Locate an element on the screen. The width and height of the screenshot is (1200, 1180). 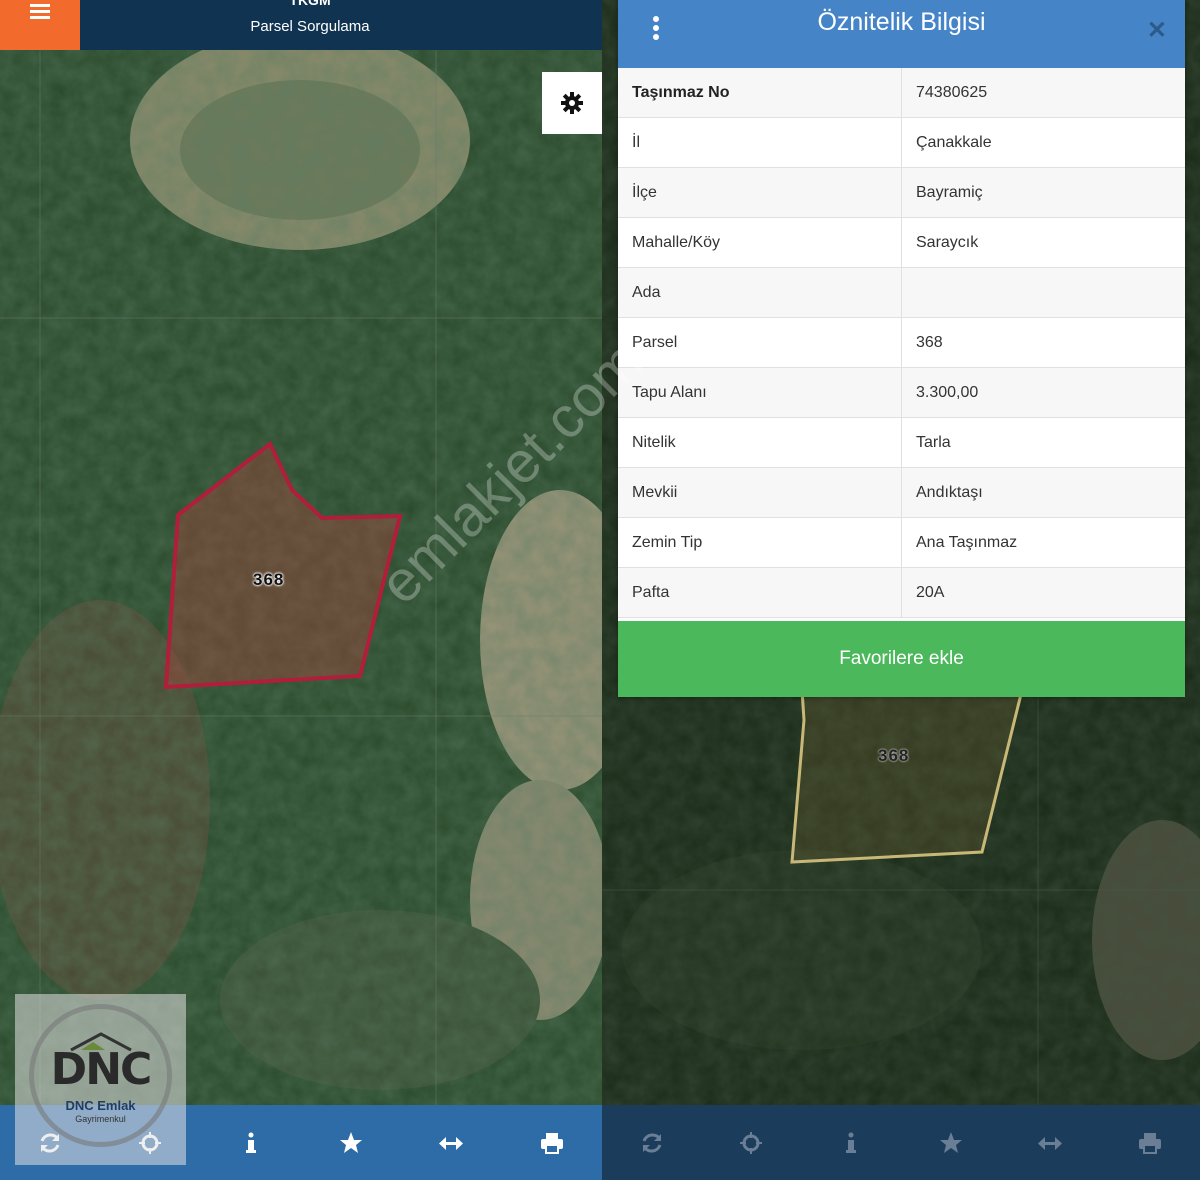
attribute-row: Ada is located at coordinates (901, 292).